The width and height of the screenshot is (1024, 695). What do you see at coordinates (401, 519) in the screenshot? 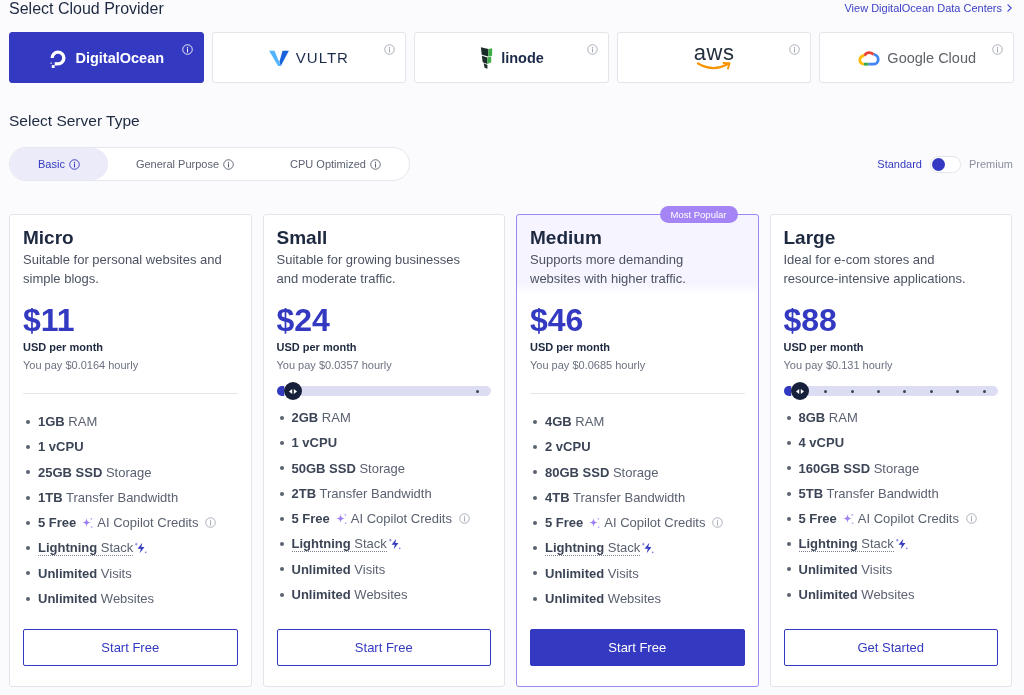
I see `feature-text: AI Copilot Credits` at bounding box center [401, 519].